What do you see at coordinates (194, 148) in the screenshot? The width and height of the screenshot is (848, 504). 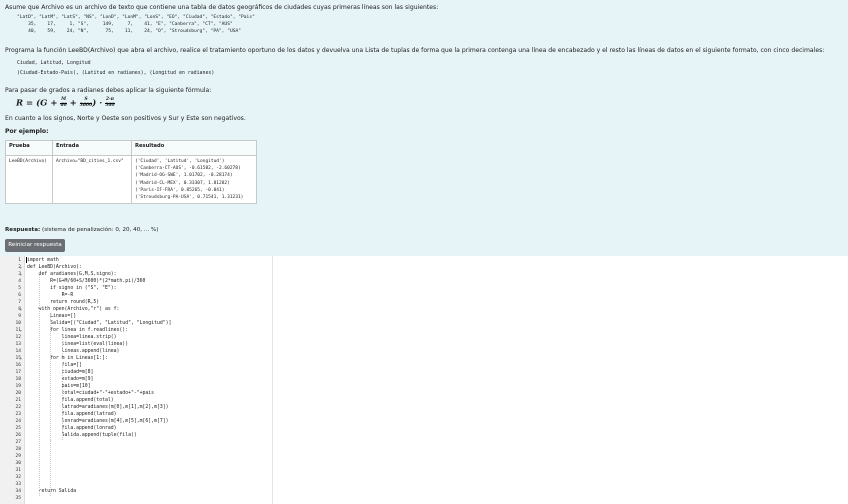 I see `col-header-resultado: Resultado` at bounding box center [194, 148].